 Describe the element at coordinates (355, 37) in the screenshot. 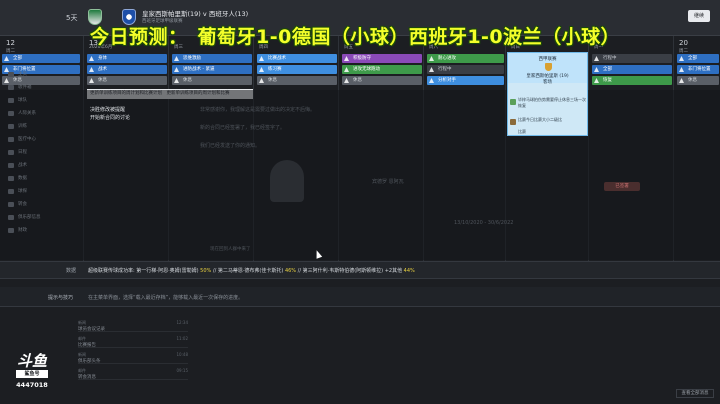

I see `prediction-text: 今日预测： 葡萄牙1-0德国（小球）西班牙1-0波兰（小球）` at that location.